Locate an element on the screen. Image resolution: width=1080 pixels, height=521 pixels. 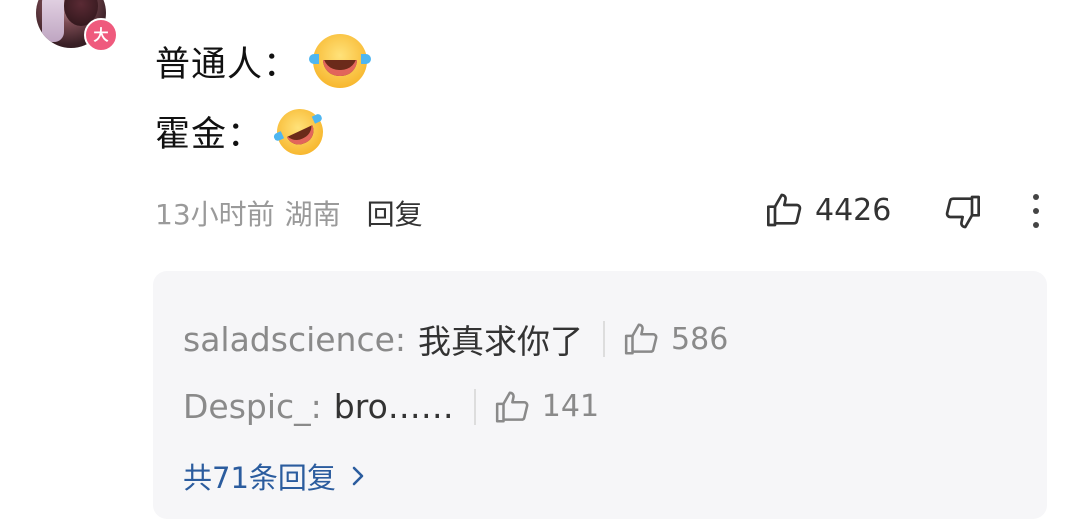
like-count: 4426 is located at coordinates (853, 210).